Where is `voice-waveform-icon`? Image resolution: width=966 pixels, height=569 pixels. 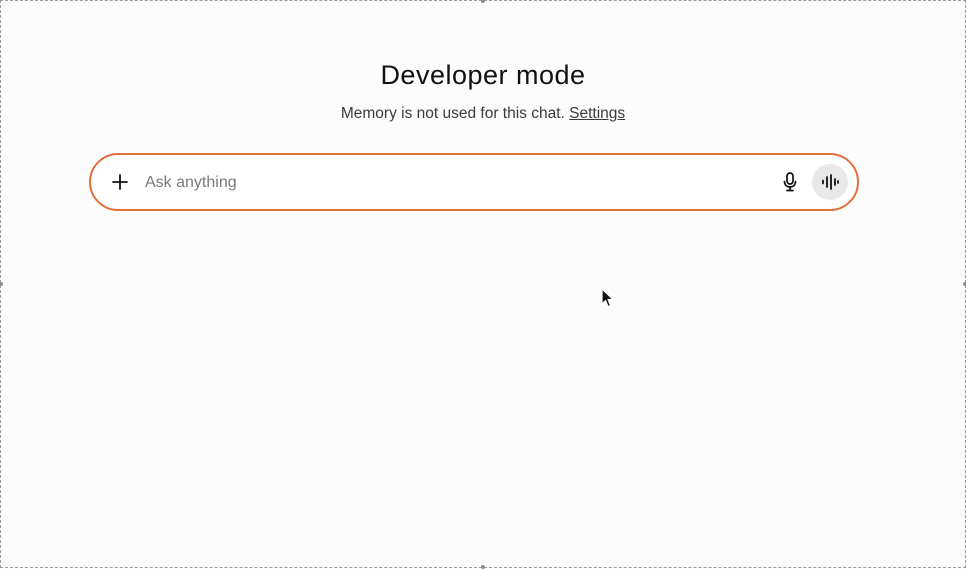 voice-waveform-icon is located at coordinates (830, 182).